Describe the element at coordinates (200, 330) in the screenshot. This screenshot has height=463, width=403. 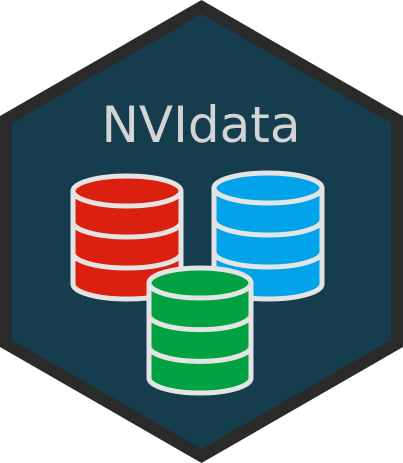
I see `green-database-icon` at that location.